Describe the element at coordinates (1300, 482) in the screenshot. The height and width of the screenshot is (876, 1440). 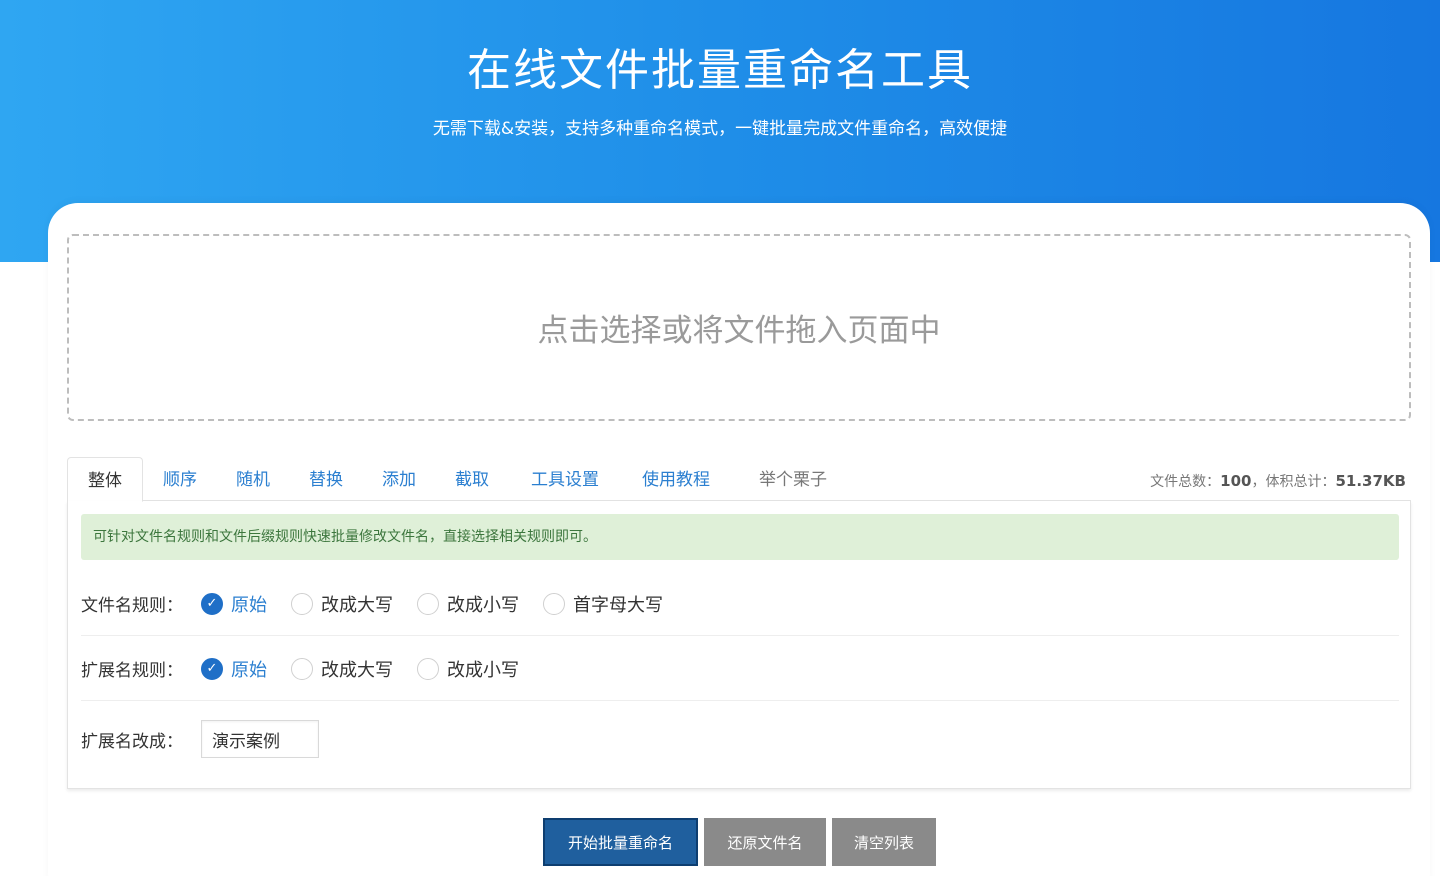
I see `file-size-label: 体积总计：` at that location.